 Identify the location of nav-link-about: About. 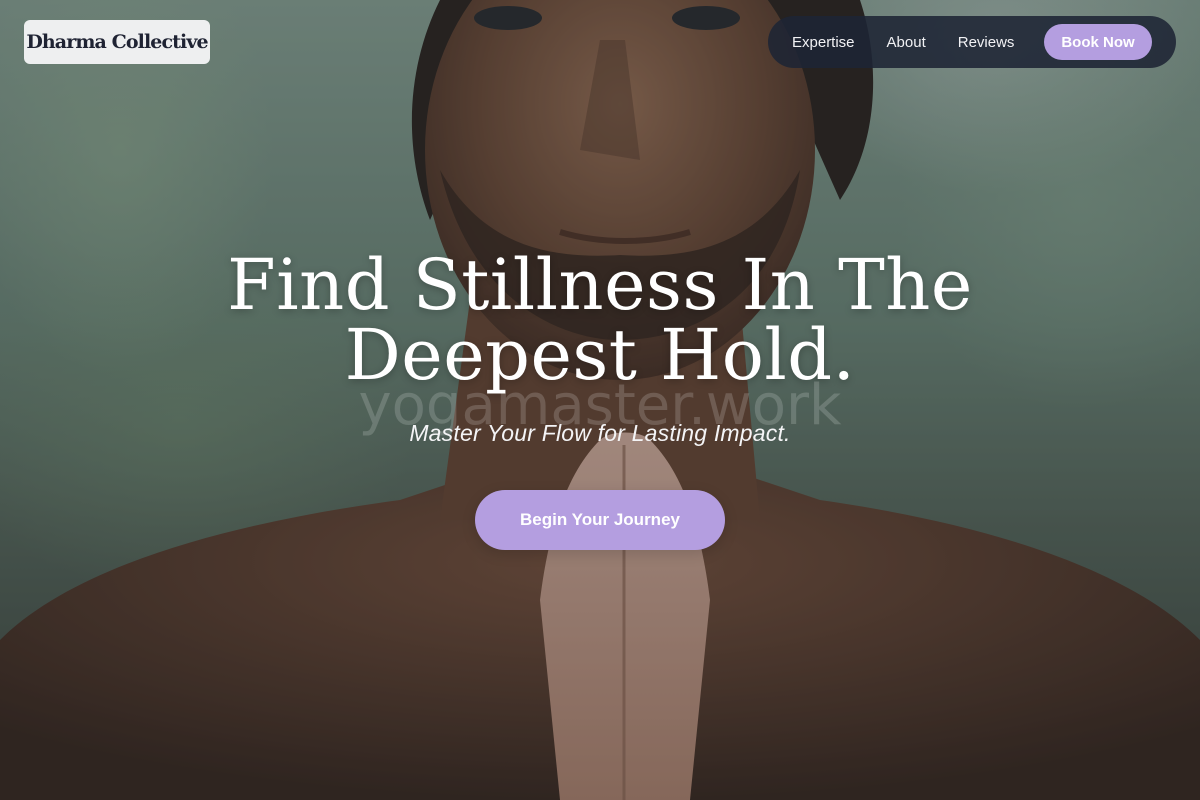
(906, 42).